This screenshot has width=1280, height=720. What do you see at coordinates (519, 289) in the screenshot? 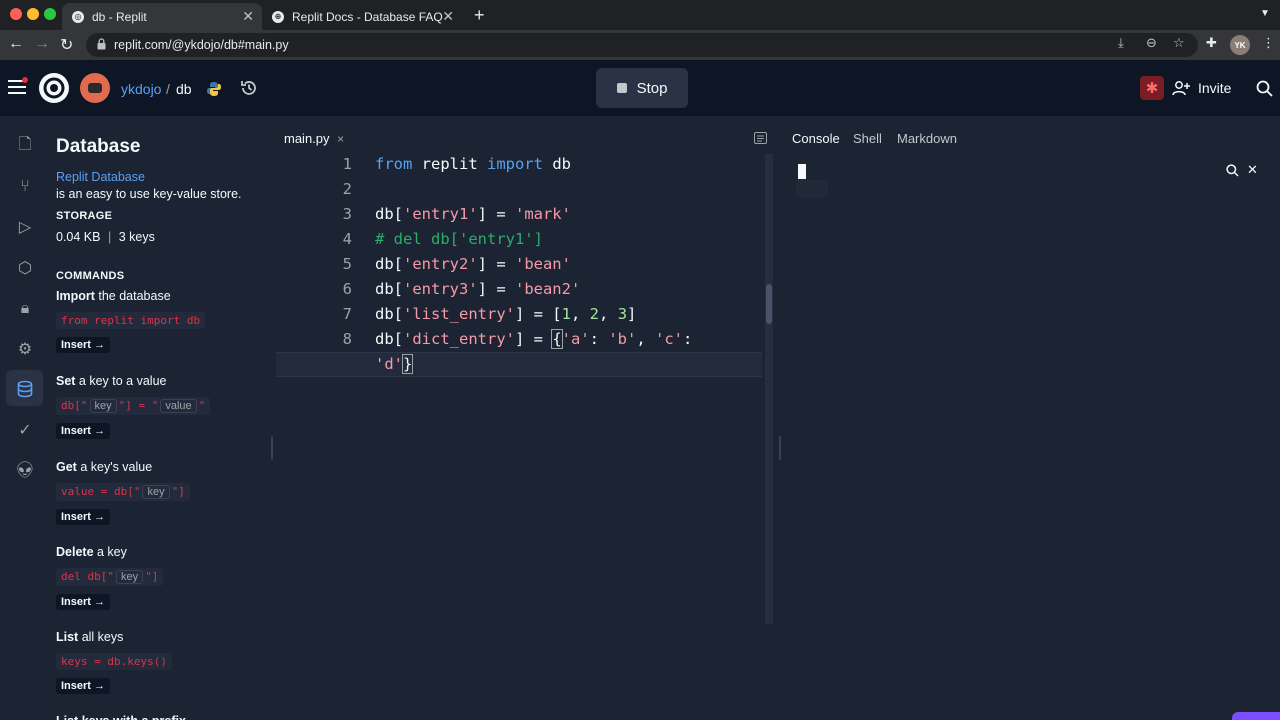
I see `code-line: 6 db['entry3'] = 'bean2'` at bounding box center [519, 289].